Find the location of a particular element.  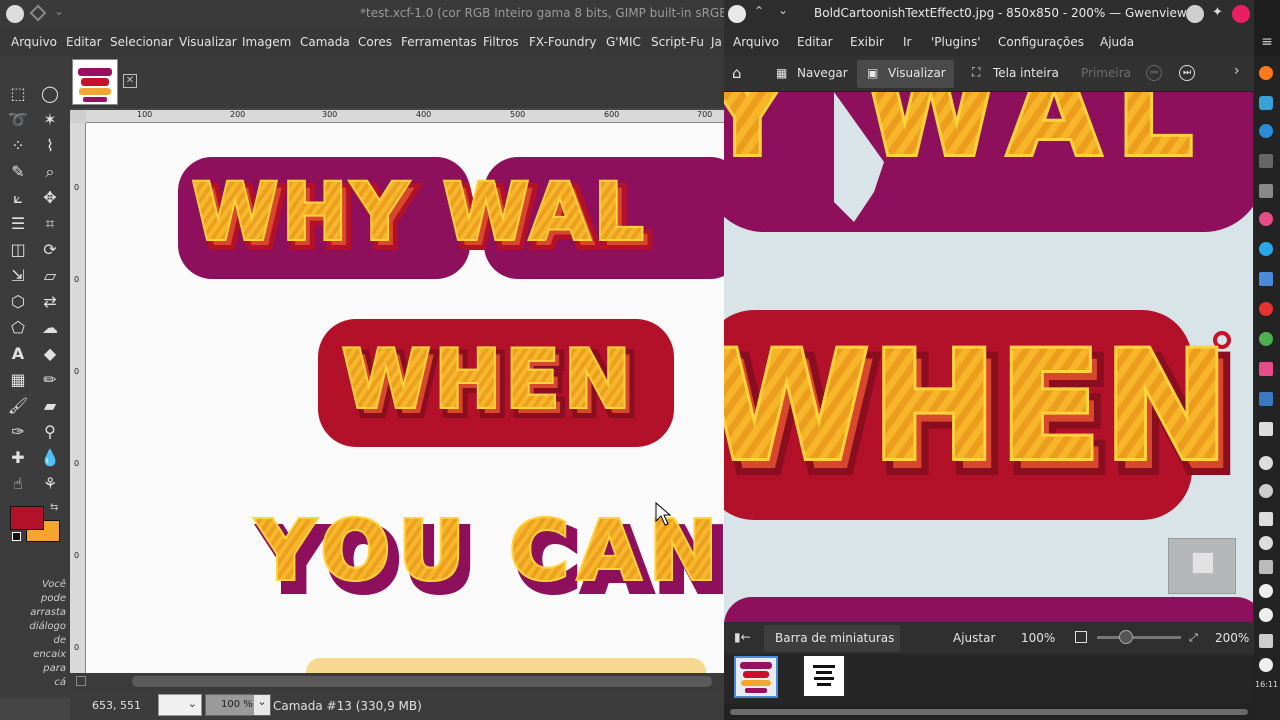

gimp-close-icon is located at coordinates (15, 14).